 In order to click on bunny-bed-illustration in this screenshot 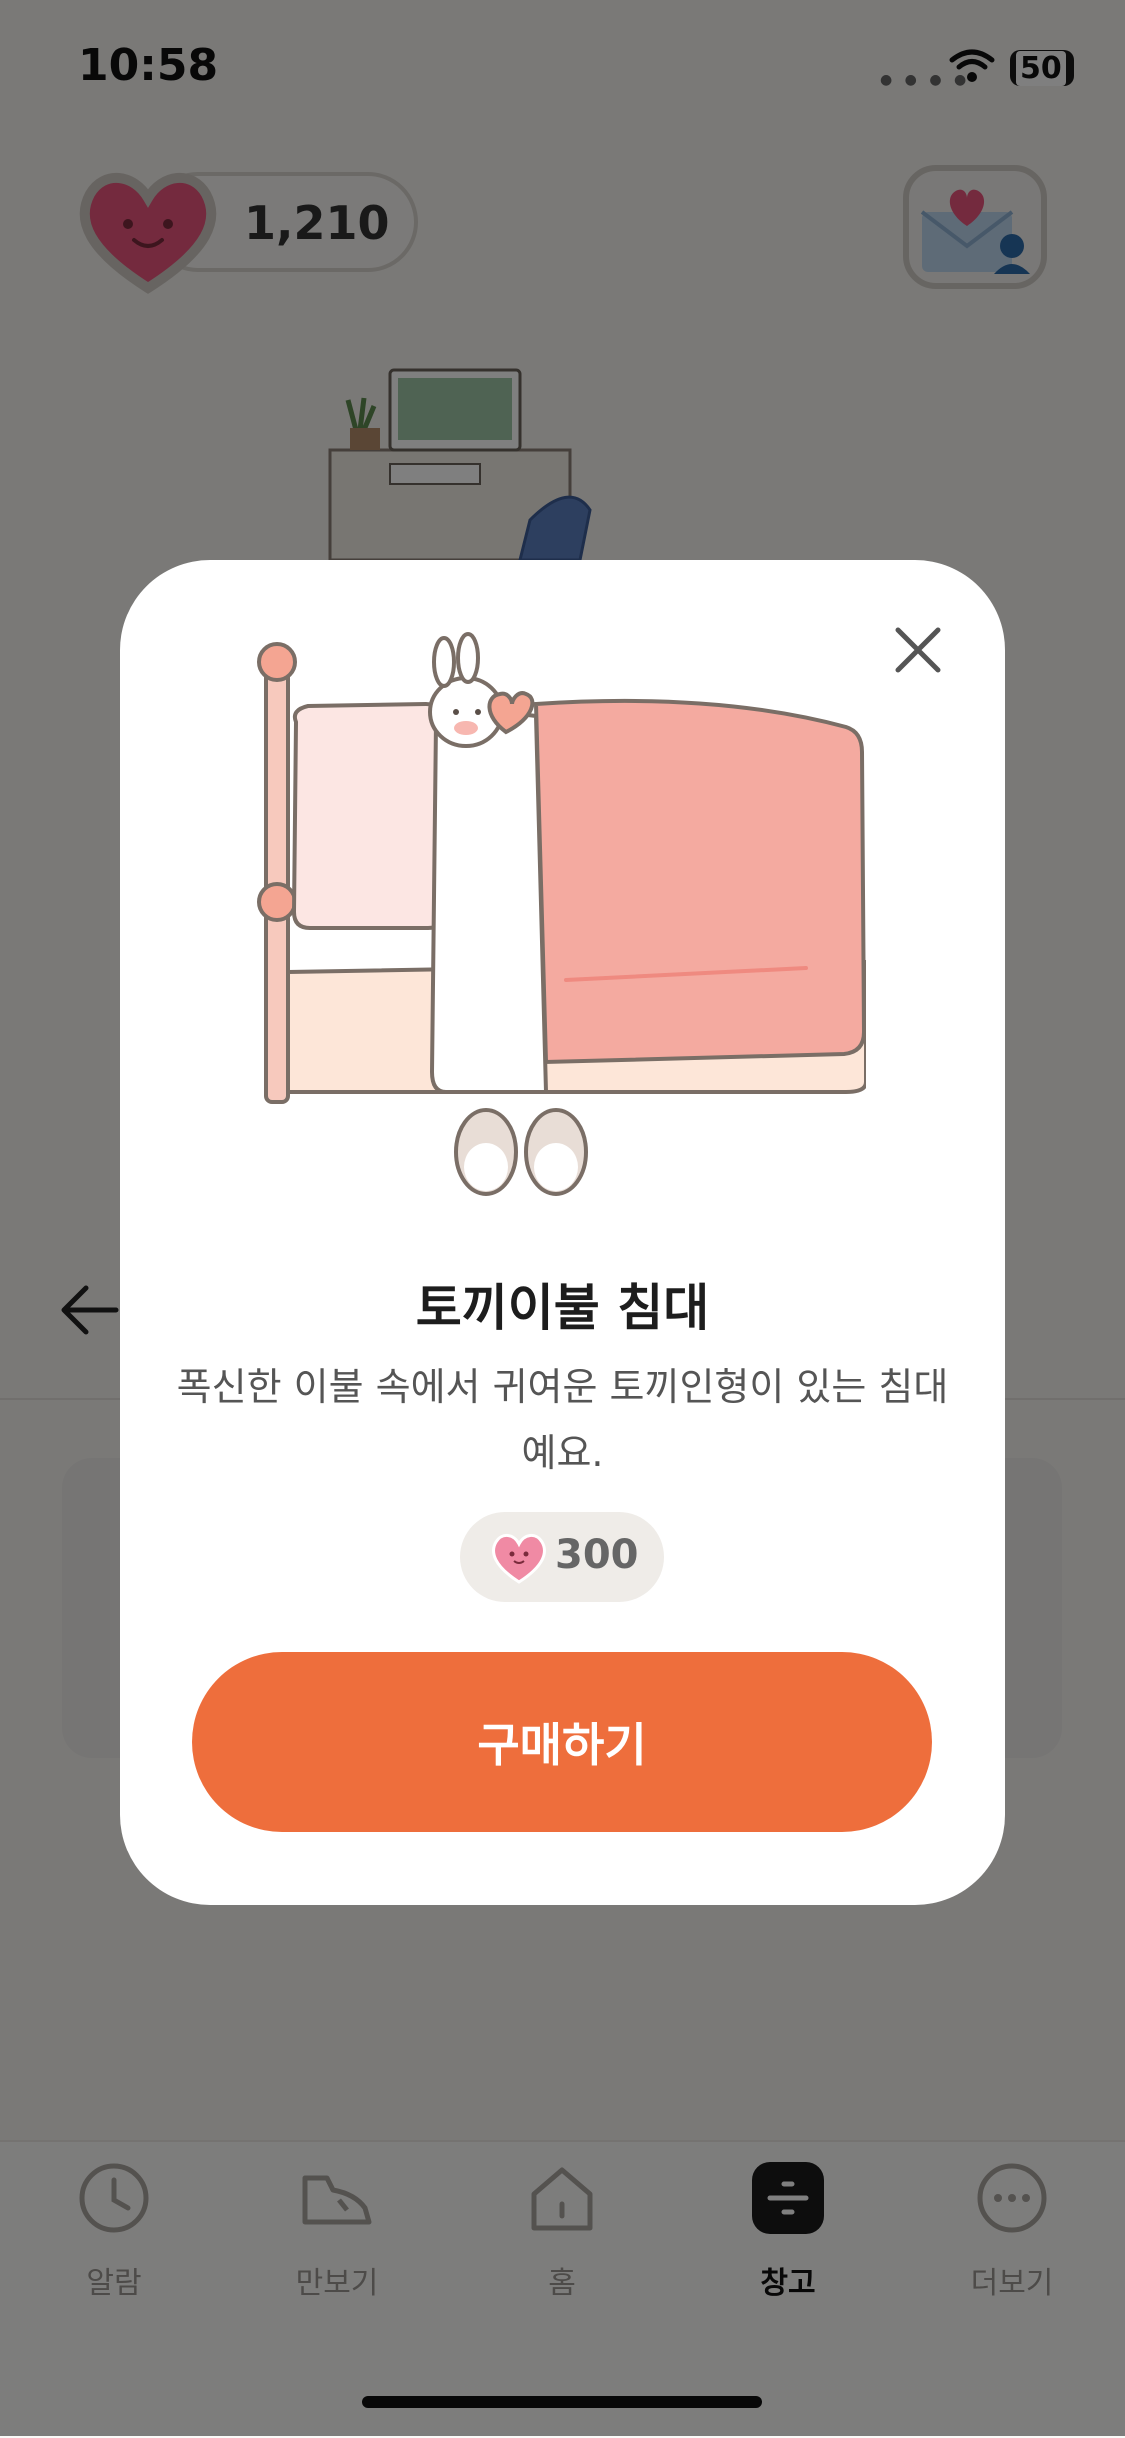, I will do `click(561, 914)`.